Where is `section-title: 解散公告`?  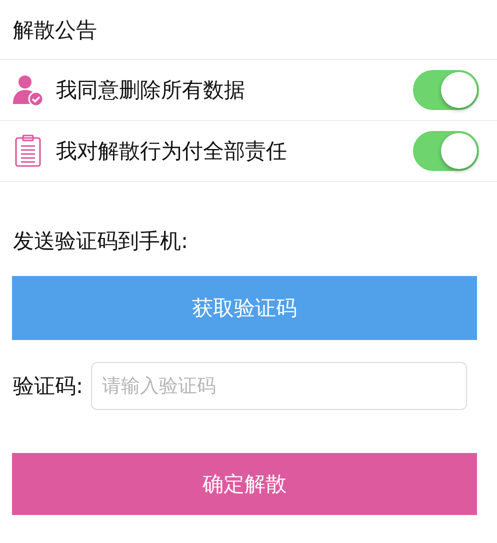
section-title: 解散公告 is located at coordinates (55, 30).